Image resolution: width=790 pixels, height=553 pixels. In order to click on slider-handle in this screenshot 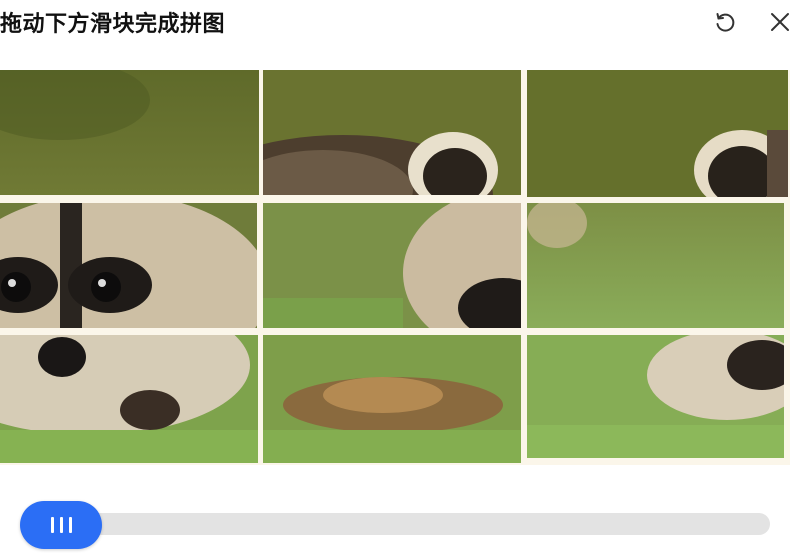, I will do `click(61, 525)`.